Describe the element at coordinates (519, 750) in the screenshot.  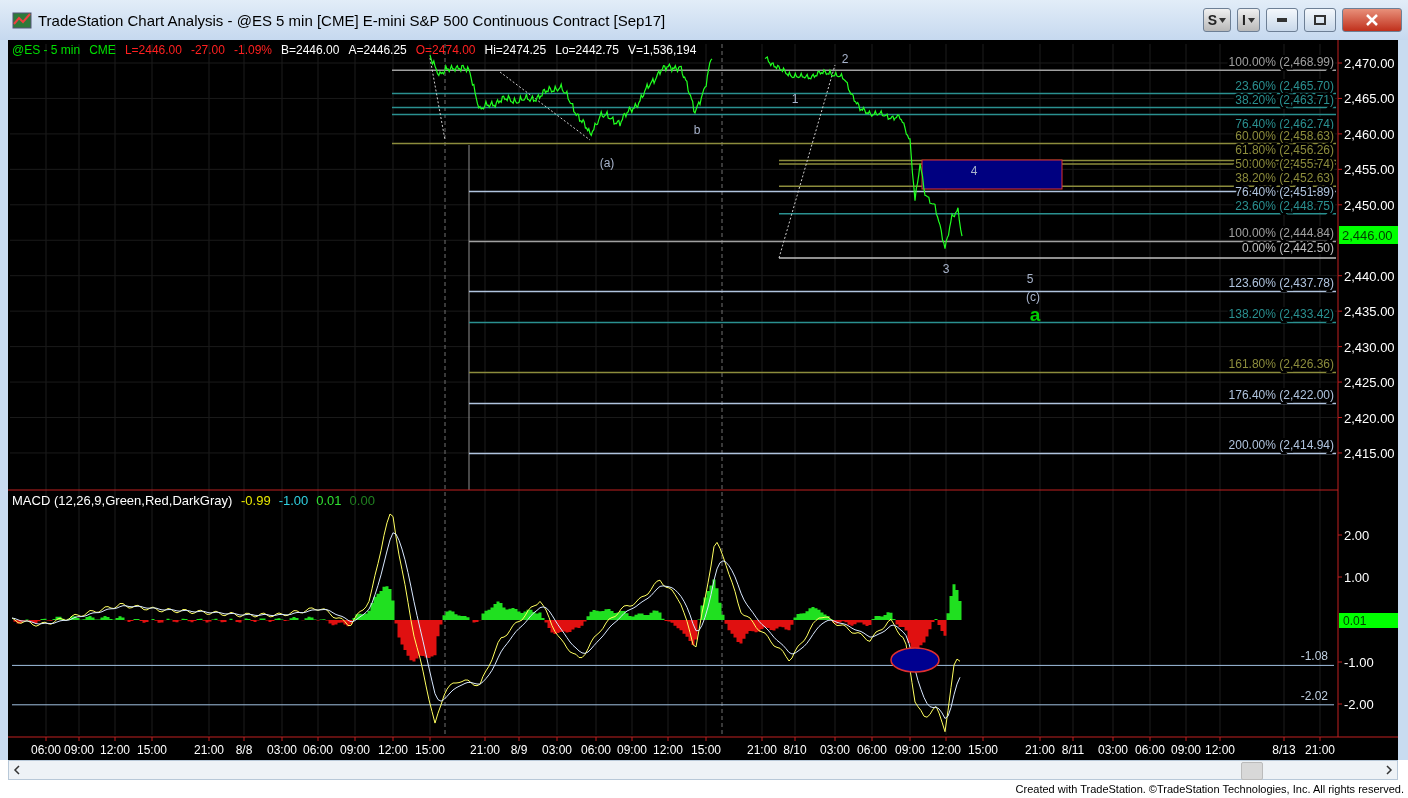
I see `time-axis-label: 8/9` at that location.